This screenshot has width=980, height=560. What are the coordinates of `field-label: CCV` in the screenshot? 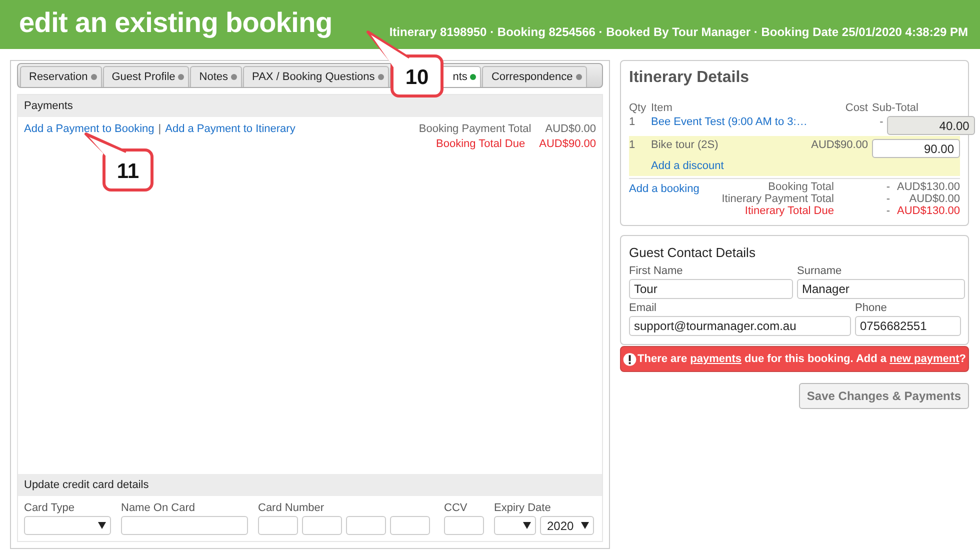 It's located at (456, 508).